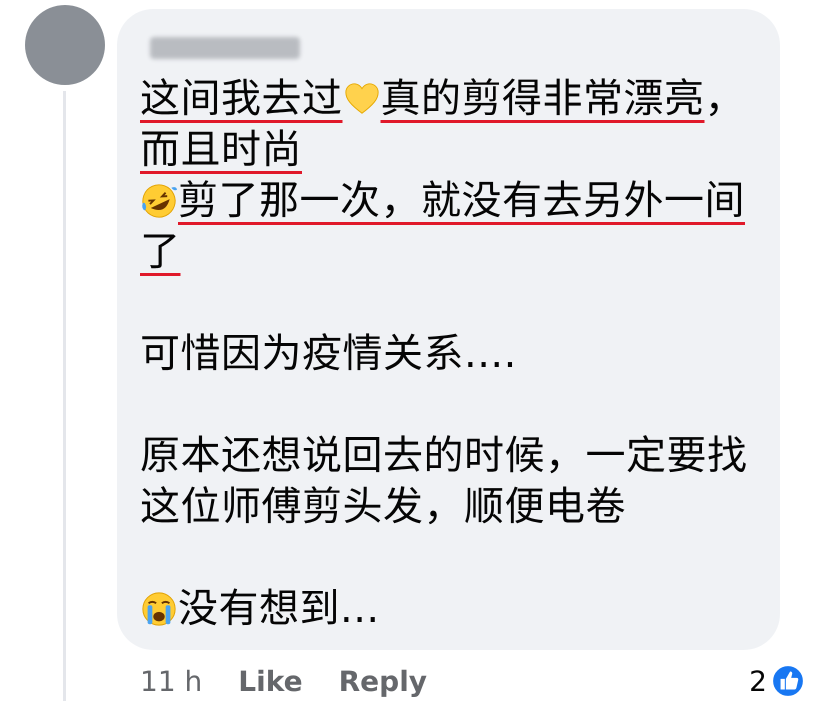 This screenshot has width=828, height=701. Describe the element at coordinates (159, 609) in the screenshot. I see `crying-face-icon` at that location.